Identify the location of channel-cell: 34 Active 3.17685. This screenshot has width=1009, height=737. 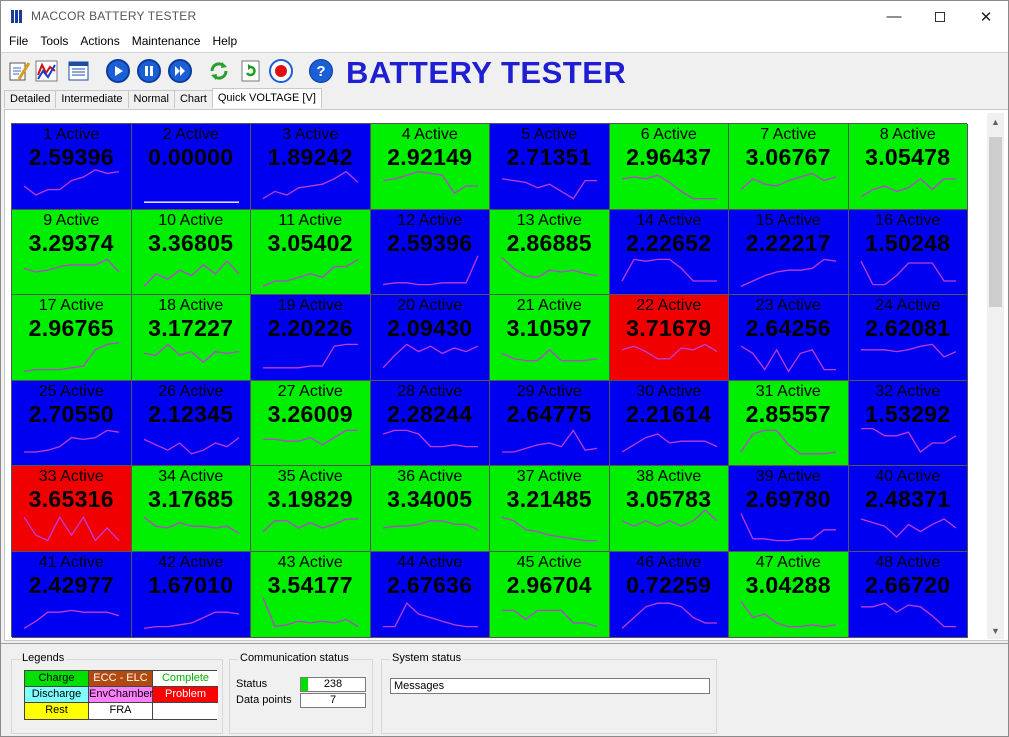
(191, 509).